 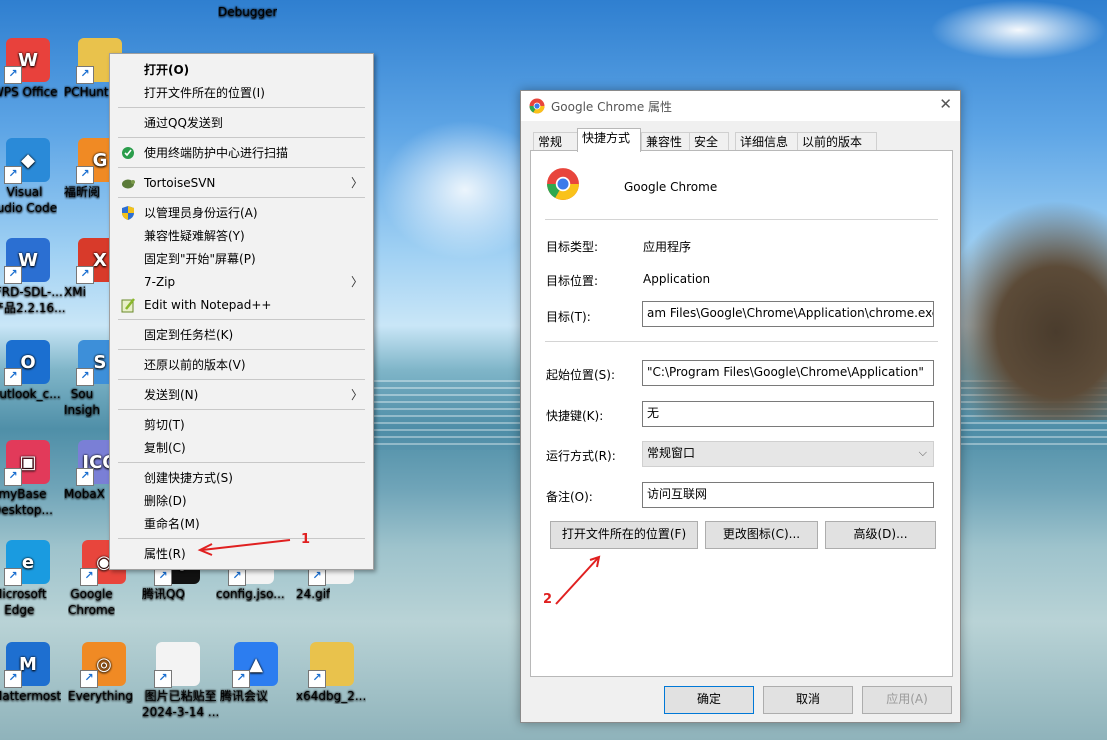 I want to click on annotation-label-2: 2, so click(x=548, y=599).